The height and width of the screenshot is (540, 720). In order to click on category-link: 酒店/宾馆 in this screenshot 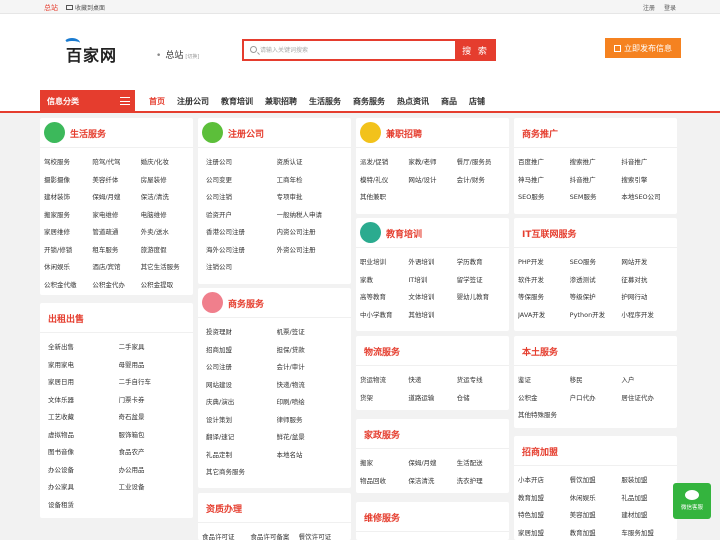, I will do `click(116, 268)`.